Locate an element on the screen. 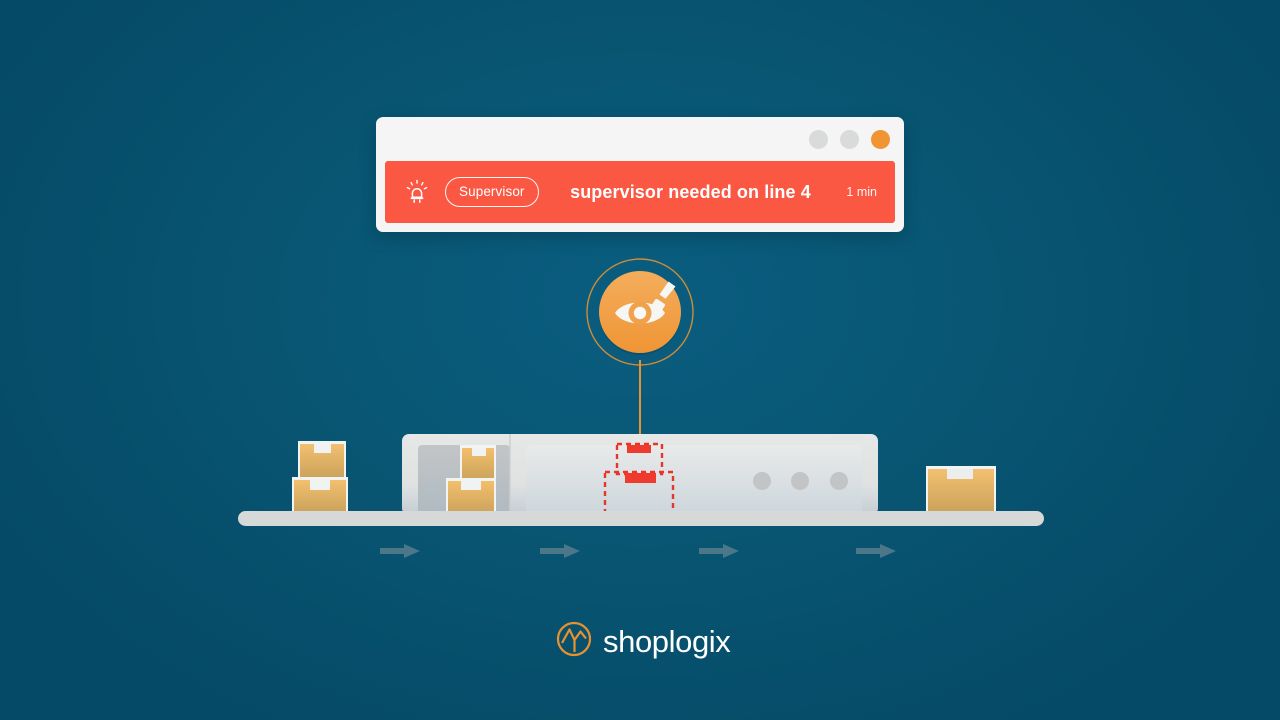 The image size is (1280, 720). inspector-magnifier-badge is located at coordinates (640, 312).